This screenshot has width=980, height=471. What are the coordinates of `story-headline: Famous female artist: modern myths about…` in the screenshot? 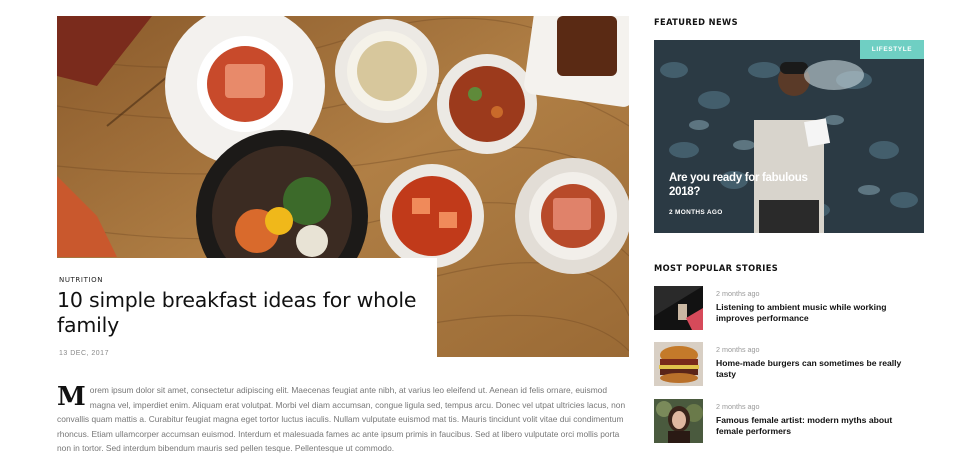 It's located at (818, 426).